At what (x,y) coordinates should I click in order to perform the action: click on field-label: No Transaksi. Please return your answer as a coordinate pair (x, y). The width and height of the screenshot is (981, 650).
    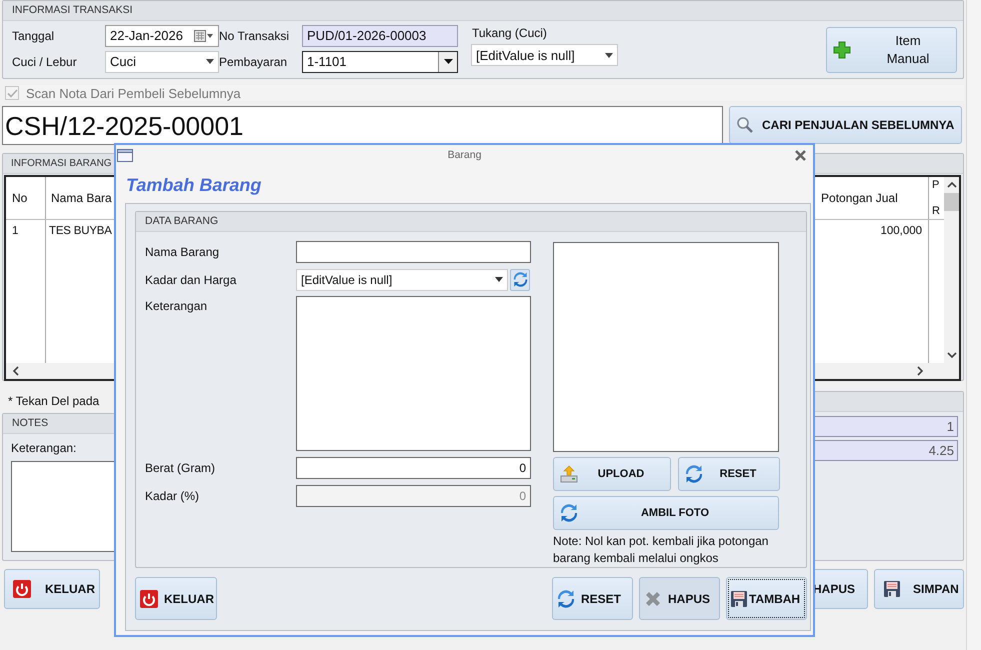
    Looking at the image, I should click on (254, 35).